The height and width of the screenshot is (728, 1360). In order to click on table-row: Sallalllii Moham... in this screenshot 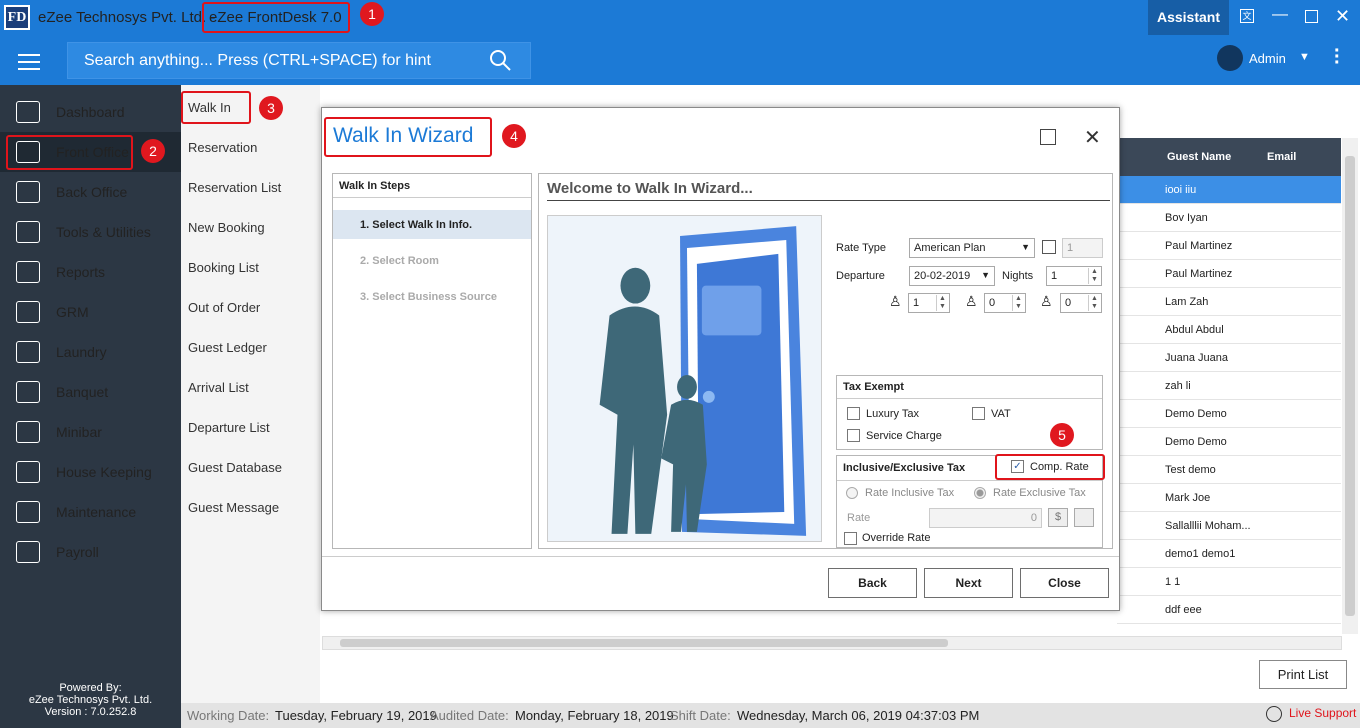, I will do `click(1229, 526)`.